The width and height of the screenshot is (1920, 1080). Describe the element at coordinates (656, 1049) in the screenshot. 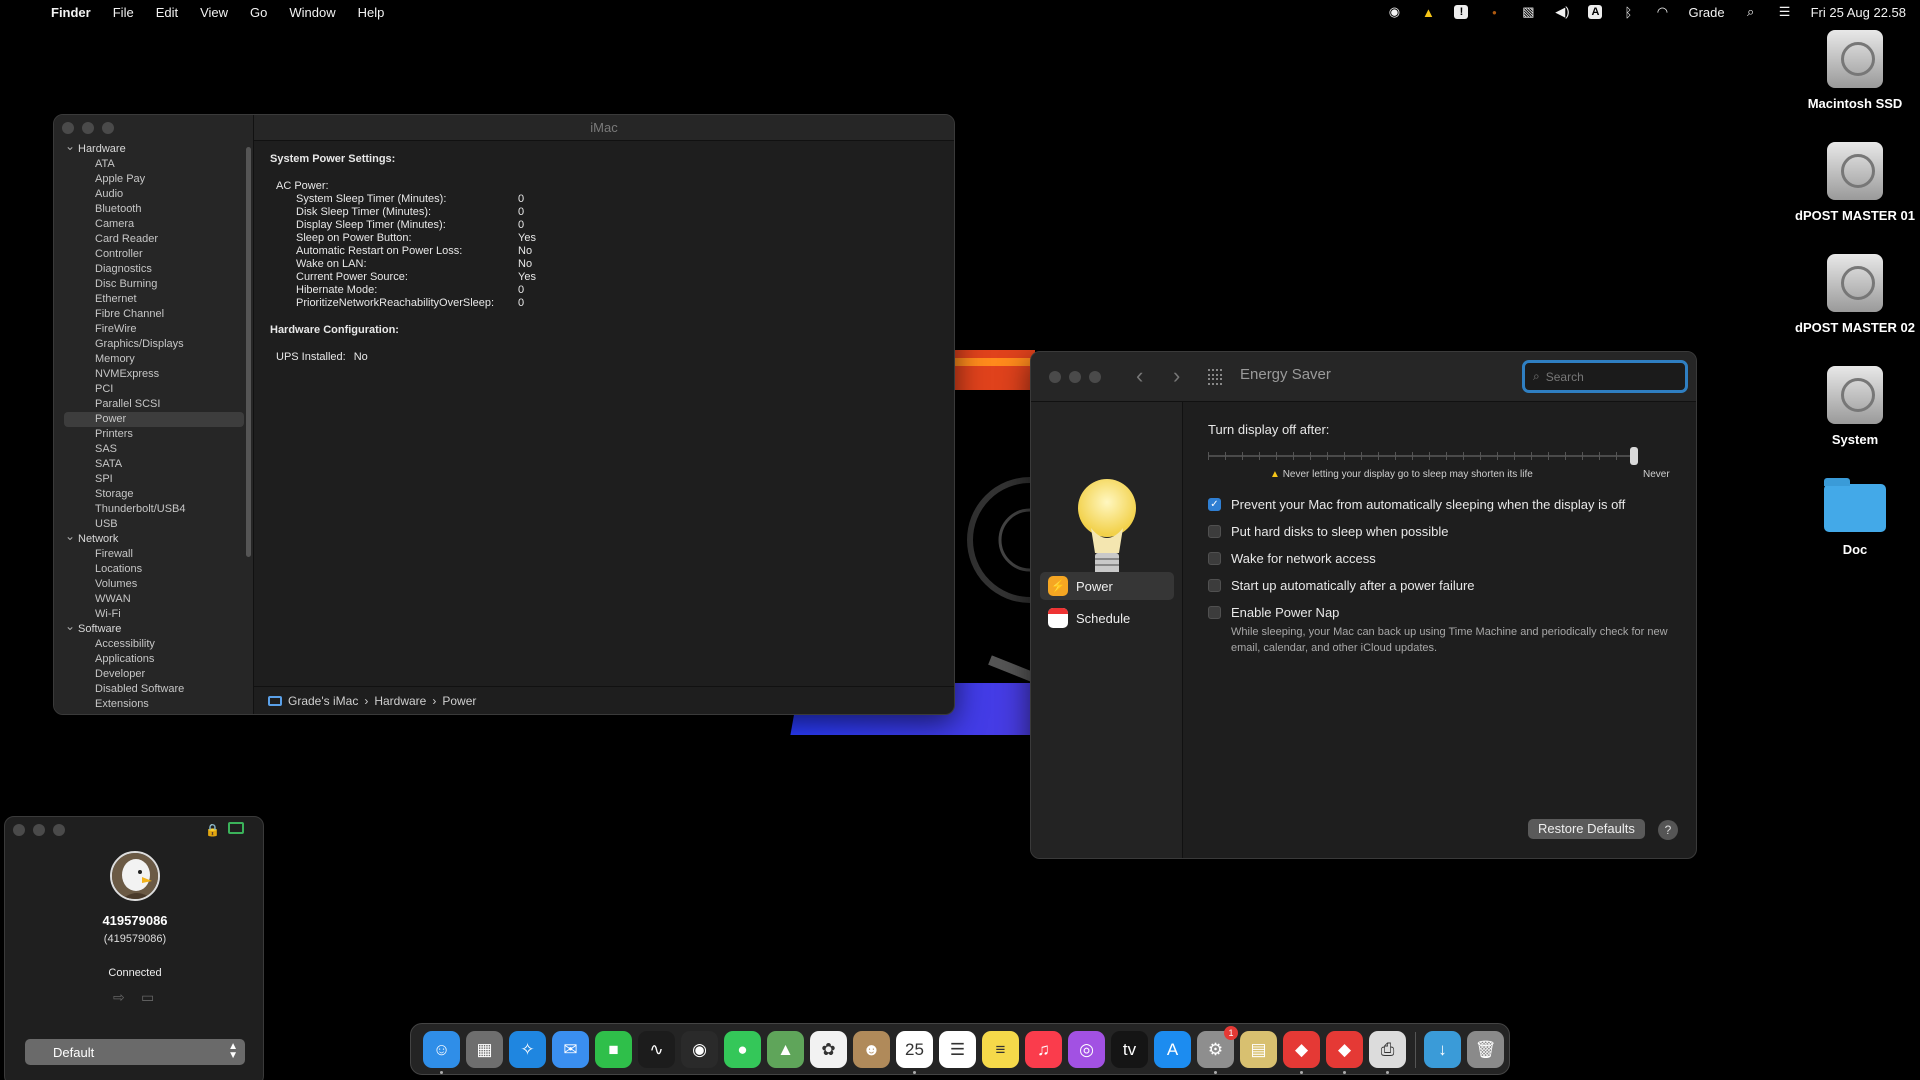

I see `dock-activity-icon: ∿` at that location.